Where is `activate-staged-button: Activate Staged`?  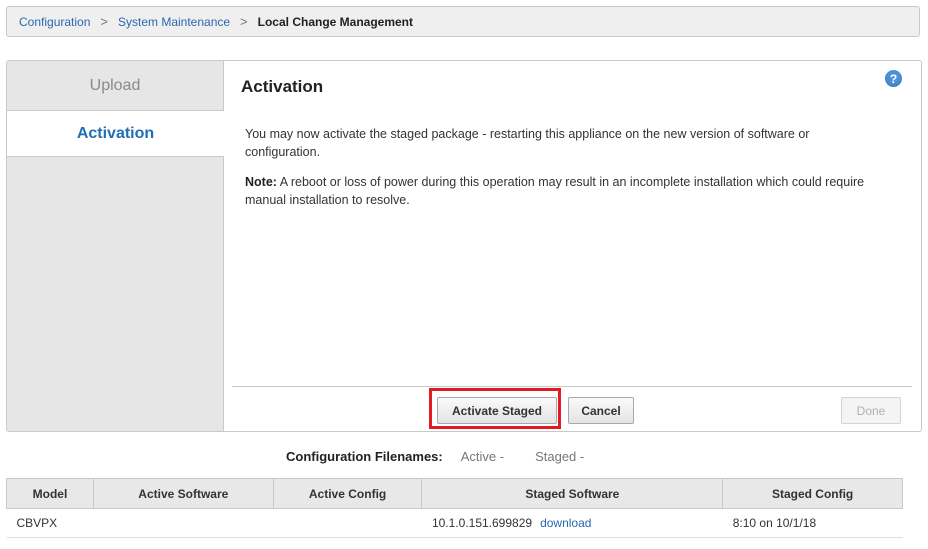
activate-staged-button: Activate Staged is located at coordinates (497, 410).